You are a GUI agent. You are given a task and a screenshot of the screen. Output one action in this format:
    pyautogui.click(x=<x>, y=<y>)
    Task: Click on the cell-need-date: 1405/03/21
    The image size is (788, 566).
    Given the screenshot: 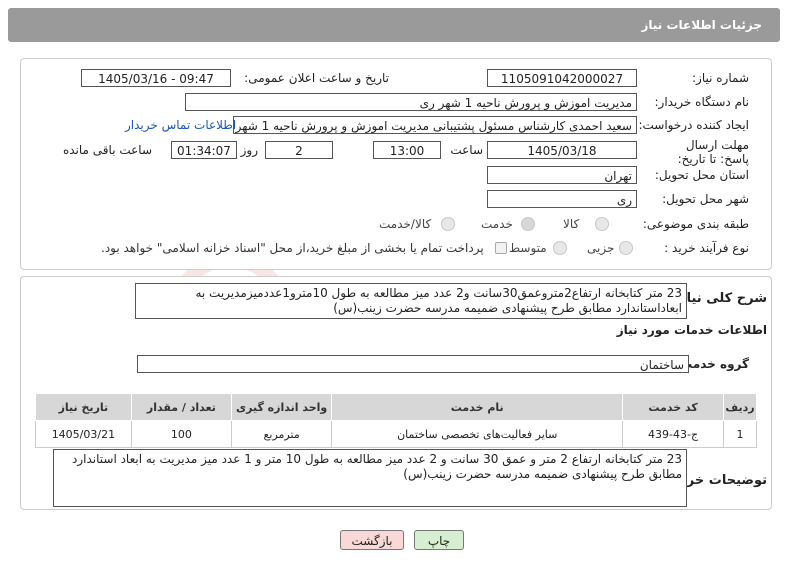 What is the action you would take?
    pyautogui.click(x=83, y=434)
    